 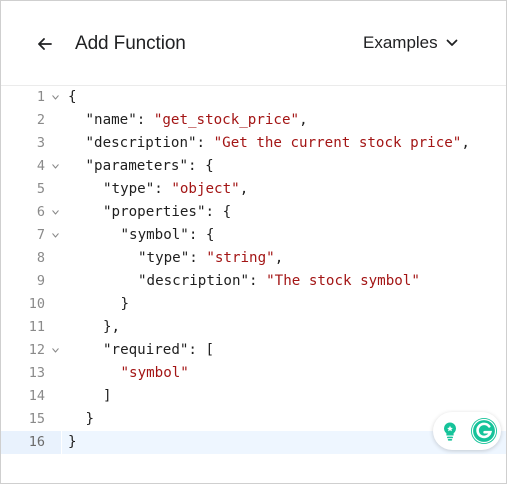 I want to click on line-gutter: 13, so click(x=31, y=373).